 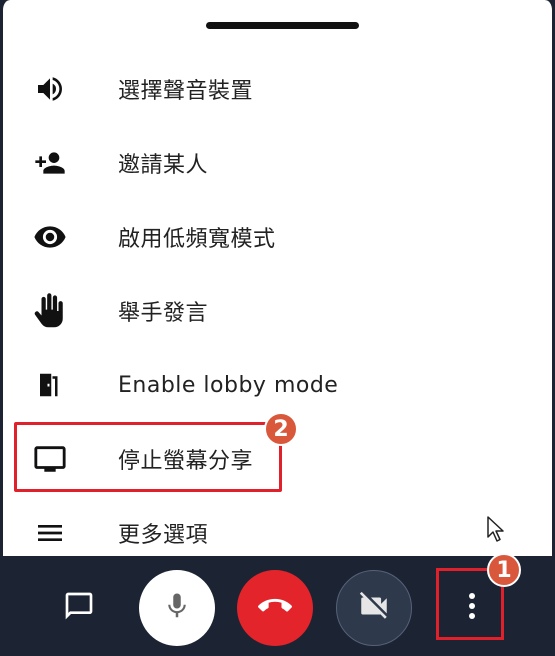 I want to click on menu-item-low-bandwidth: 啟用低頻寬模式, so click(x=277, y=237).